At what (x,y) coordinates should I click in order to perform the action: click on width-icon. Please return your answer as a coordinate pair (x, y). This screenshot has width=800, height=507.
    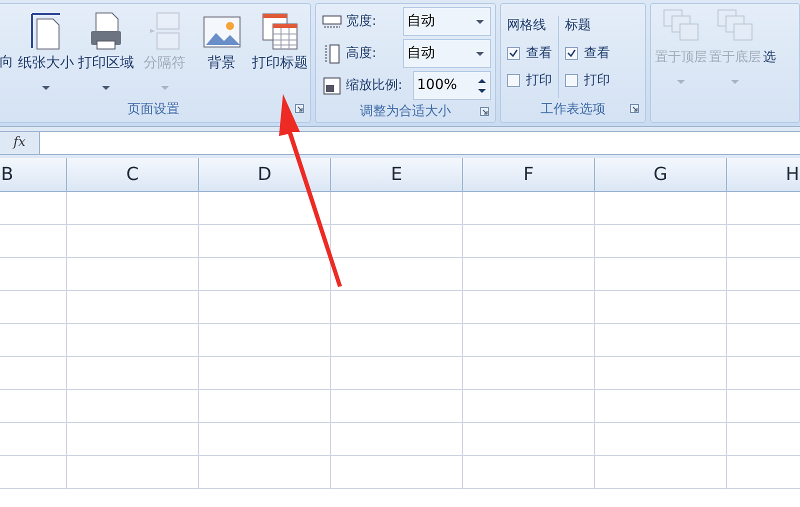
    Looking at the image, I should click on (332, 22).